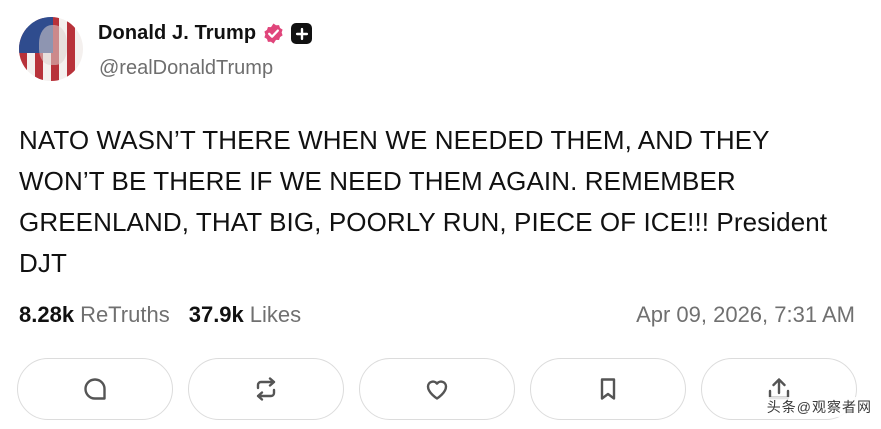 This screenshot has height=429, width=881. I want to click on verified-badge-icon, so click(273, 33).